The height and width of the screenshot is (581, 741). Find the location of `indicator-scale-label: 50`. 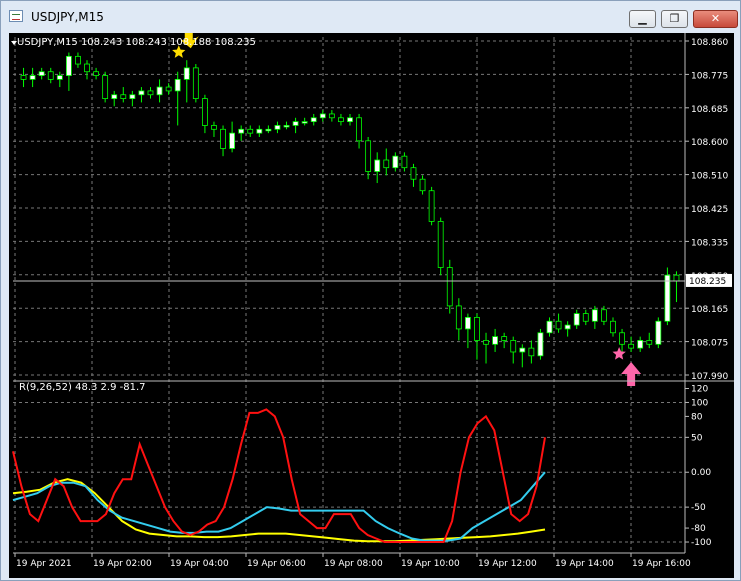

indicator-scale-label: 50 is located at coordinates (697, 438).